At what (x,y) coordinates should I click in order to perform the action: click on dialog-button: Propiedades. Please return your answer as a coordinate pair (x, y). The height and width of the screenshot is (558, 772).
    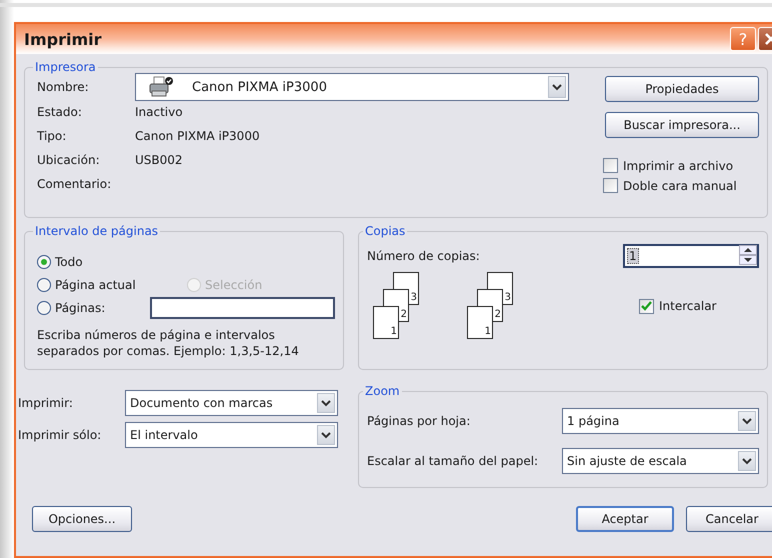
    Looking at the image, I should click on (682, 89).